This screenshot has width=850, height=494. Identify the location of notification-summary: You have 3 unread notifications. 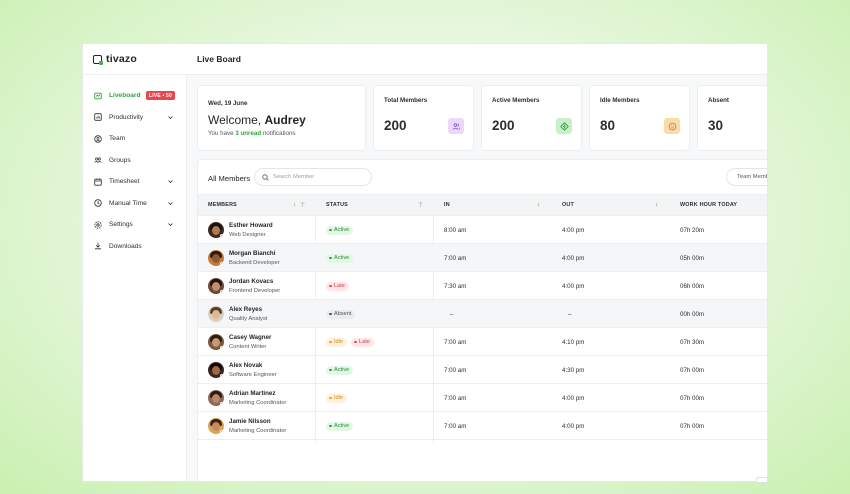
(252, 133).